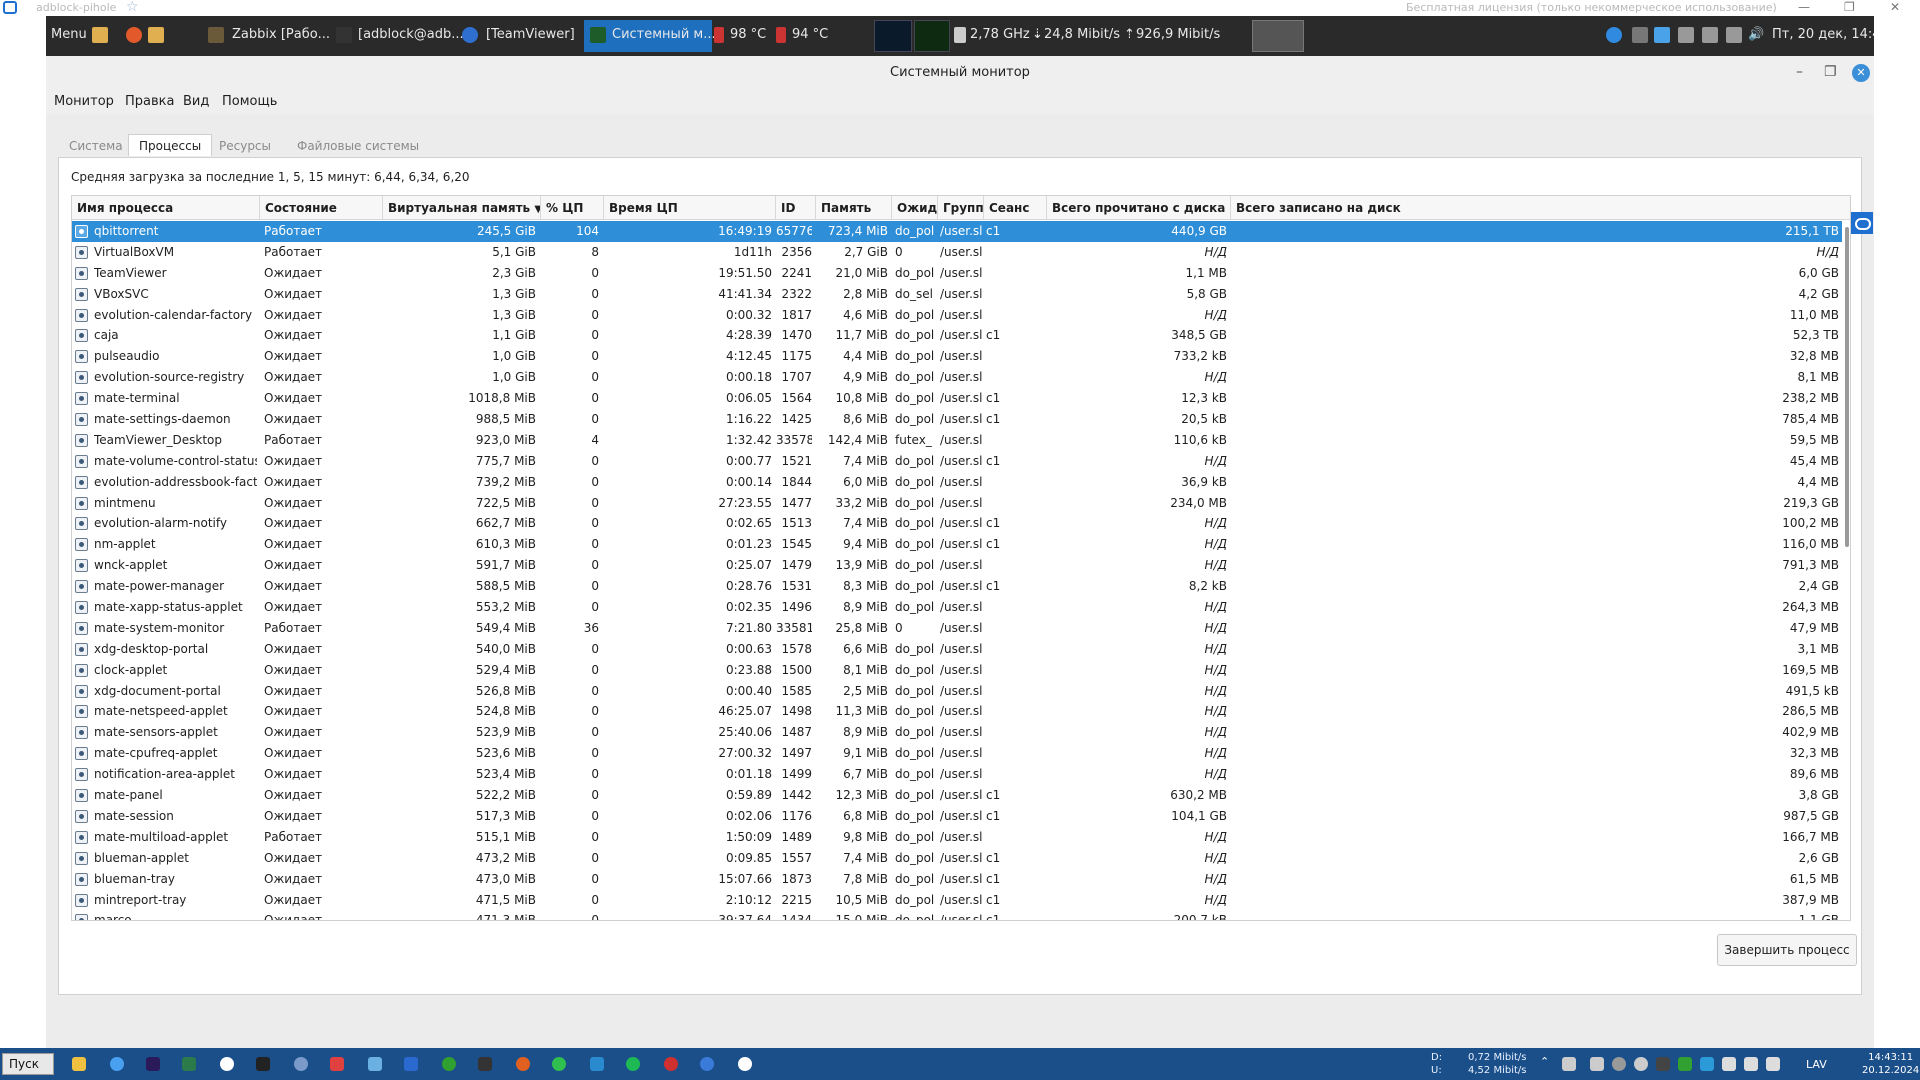 The height and width of the screenshot is (1080, 1920). What do you see at coordinates (1710, 35) in the screenshot?
I see `battery-icon` at bounding box center [1710, 35].